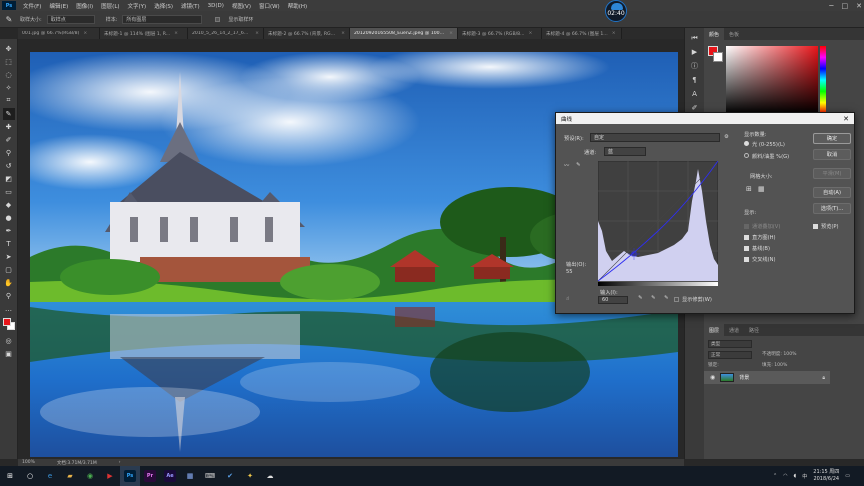 Image resolution: width=864 pixels, height=486 pixels. Describe the element at coordinates (705, 118) in the screenshot. I see `curves-title-bar: 曲线 ✕` at that location.